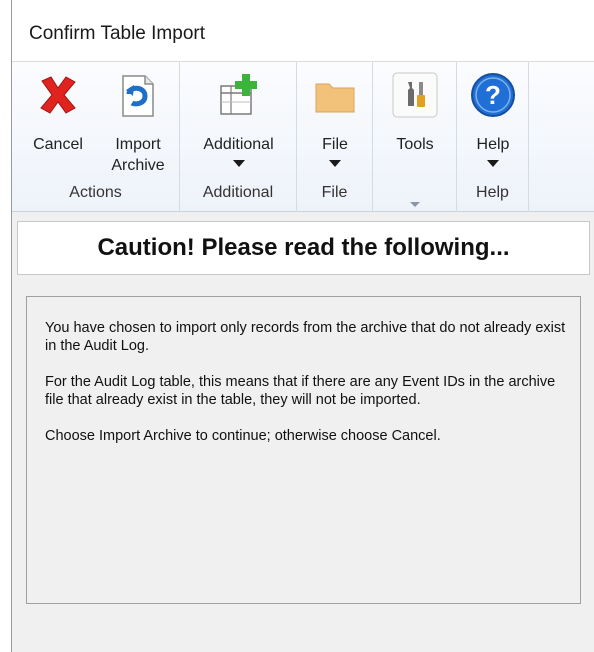 This screenshot has height=652, width=594. I want to click on help-question-icon: ?, so click(493, 95).